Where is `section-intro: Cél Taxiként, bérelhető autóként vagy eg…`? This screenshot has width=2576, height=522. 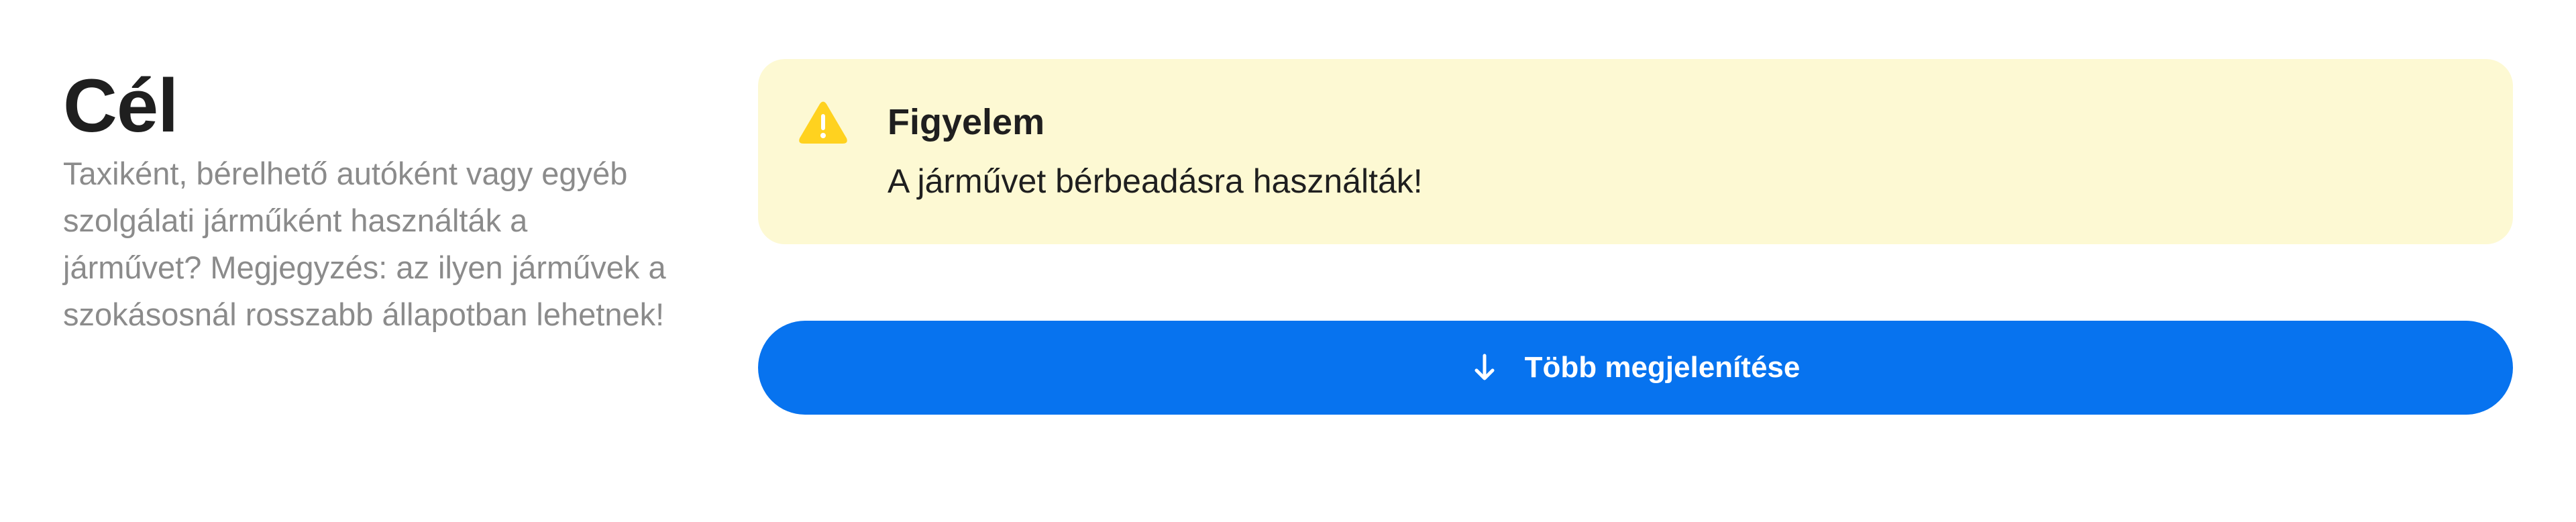
section-intro: Cél Taxiként, bérelhető autóként vagy eg… is located at coordinates (365, 198).